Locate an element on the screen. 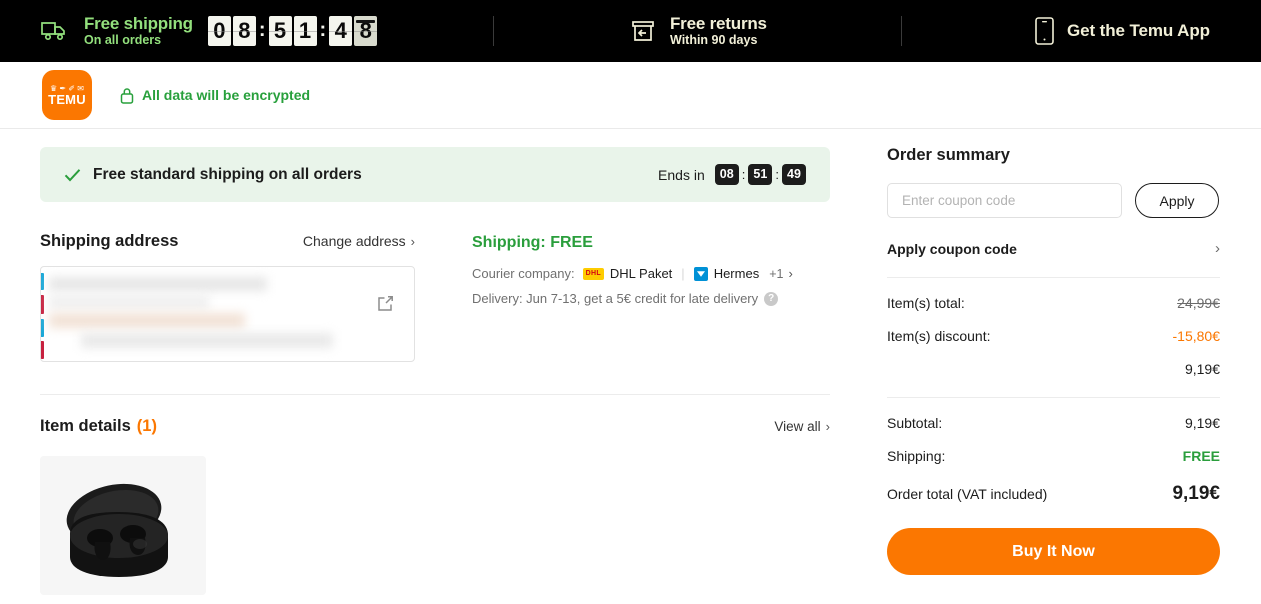  summary-row-subtotal: Subtotal: 9,19€ is located at coordinates (1053, 423).